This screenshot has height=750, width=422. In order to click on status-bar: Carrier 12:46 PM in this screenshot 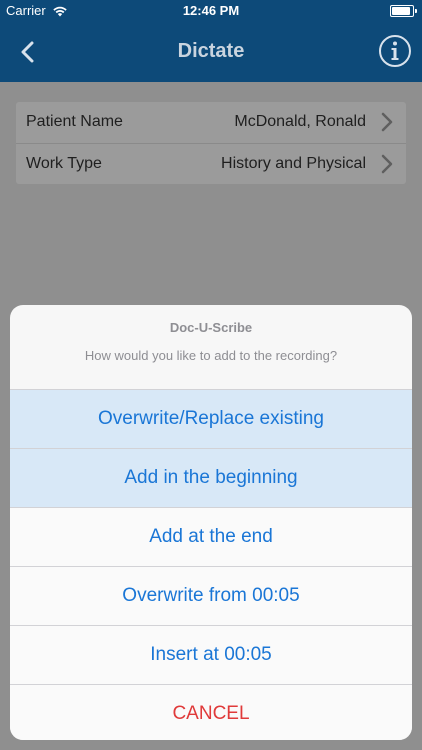, I will do `click(211, 11)`.